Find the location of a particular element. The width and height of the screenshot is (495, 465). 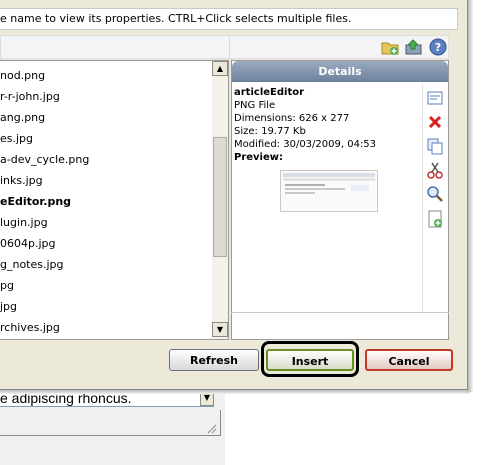

preview-image is located at coordinates (329, 191).